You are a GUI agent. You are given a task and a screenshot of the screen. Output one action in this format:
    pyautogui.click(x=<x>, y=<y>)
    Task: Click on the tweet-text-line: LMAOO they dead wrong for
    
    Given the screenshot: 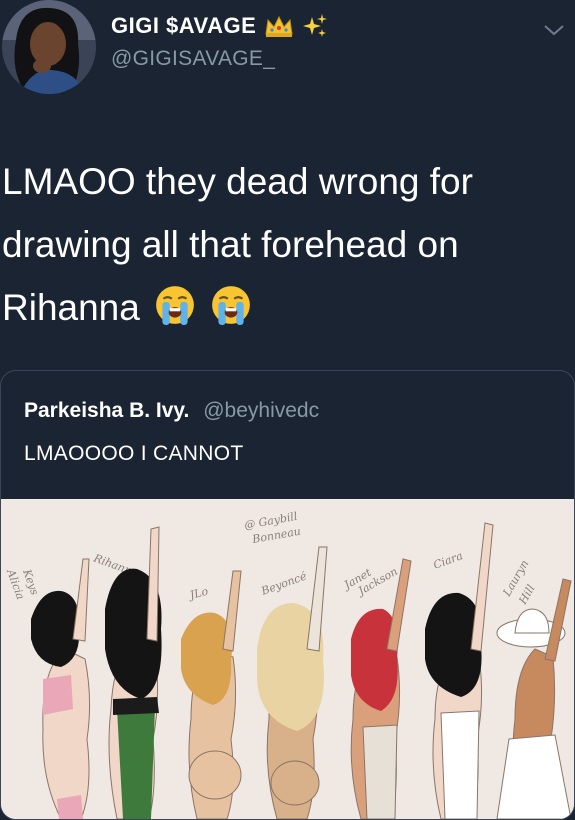 What is the action you would take?
    pyautogui.click(x=237, y=181)
    